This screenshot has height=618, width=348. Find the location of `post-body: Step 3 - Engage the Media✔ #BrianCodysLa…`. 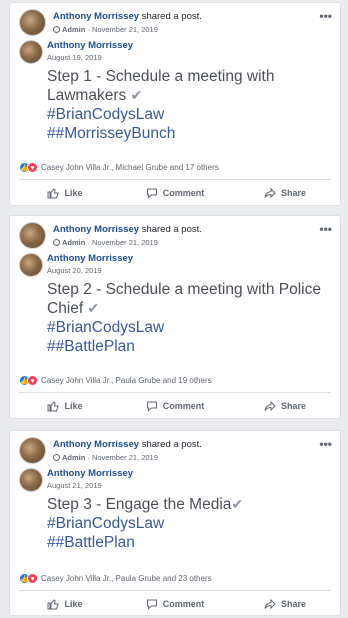

post-body: Step 3 - Engage the Media✔ #BrianCodysLa… is located at coordinates (193, 523).